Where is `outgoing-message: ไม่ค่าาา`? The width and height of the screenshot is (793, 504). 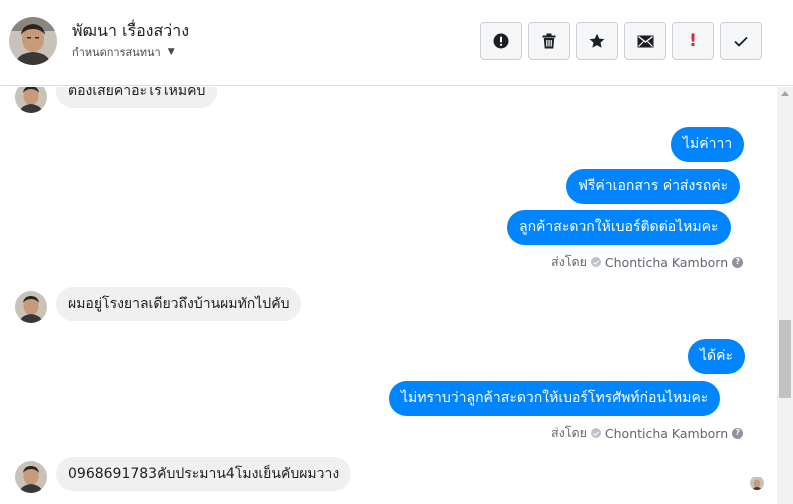
outgoing-message: ไม่ค่าาา is located at coordinates (708, 144).